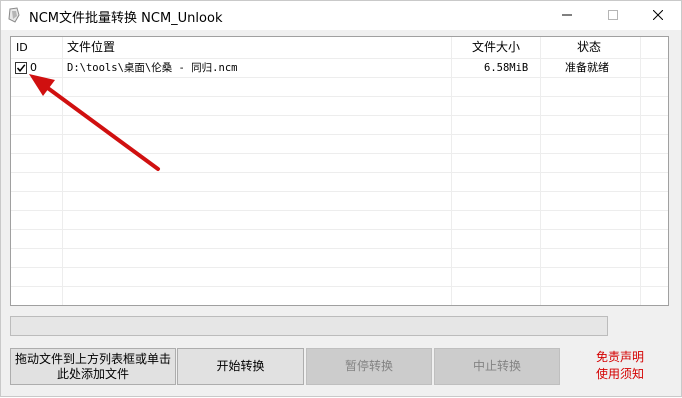  What do you see at coordinates (619, 374) in the screenshot?
I see `disclaimer-line-2: 使用须知` at bounding box center [619, 374].